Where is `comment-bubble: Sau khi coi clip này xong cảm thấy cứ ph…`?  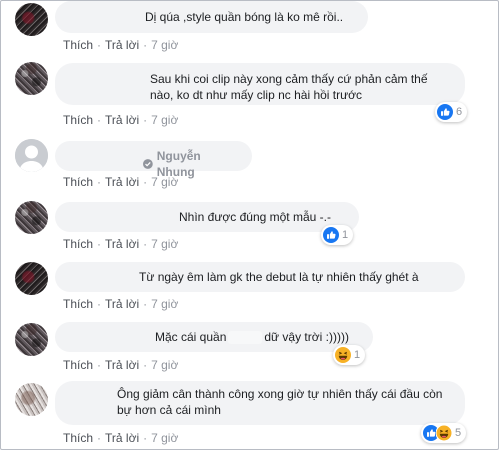 comment-bubble: Sau khi coi clip này xong cảm thấy cứ ph… is located at coordinates (260, 84).